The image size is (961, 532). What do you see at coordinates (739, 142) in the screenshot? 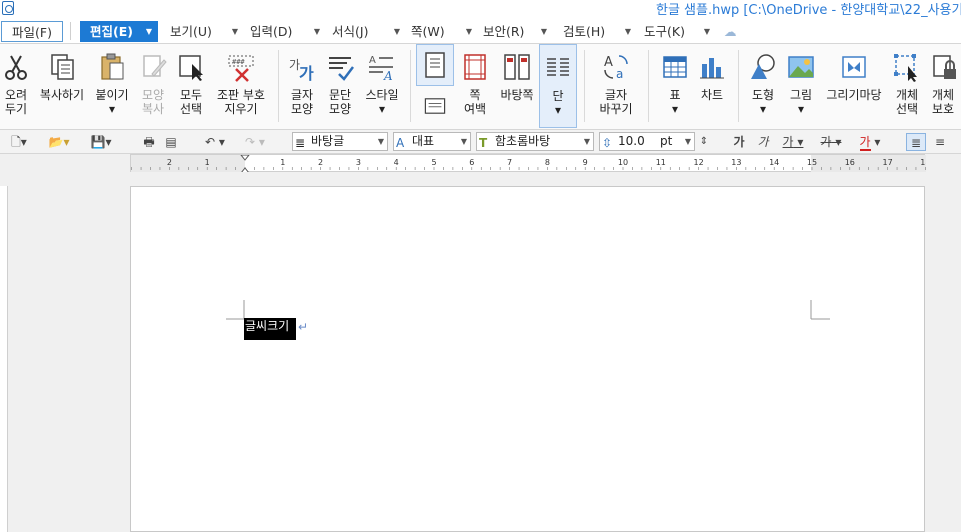
I see `bold-button: 가` at bounding box center [739, 142].